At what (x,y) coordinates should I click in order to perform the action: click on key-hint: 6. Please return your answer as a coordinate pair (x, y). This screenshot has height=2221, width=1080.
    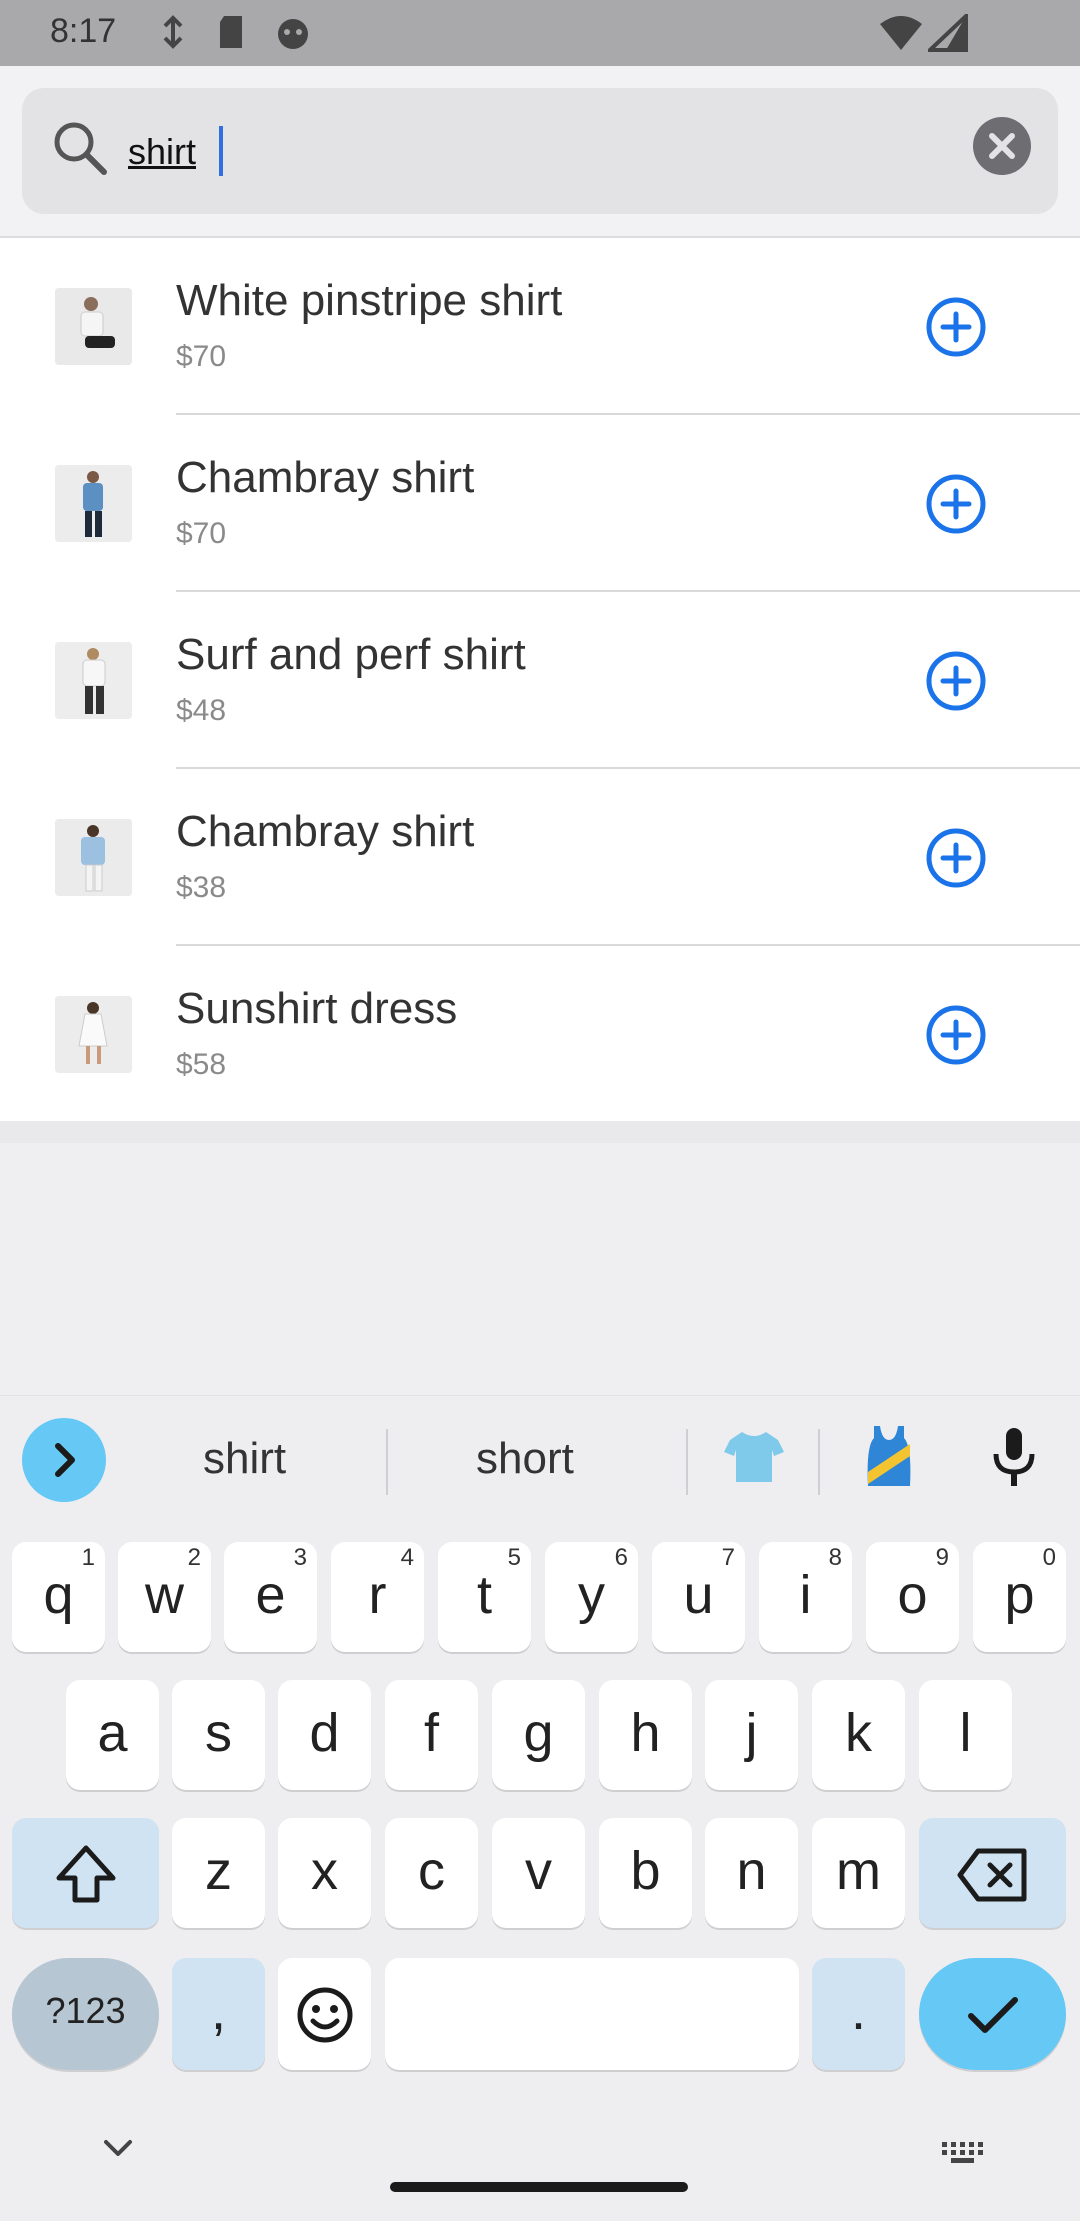
    Looking at the image, I should click on (621, 1557).